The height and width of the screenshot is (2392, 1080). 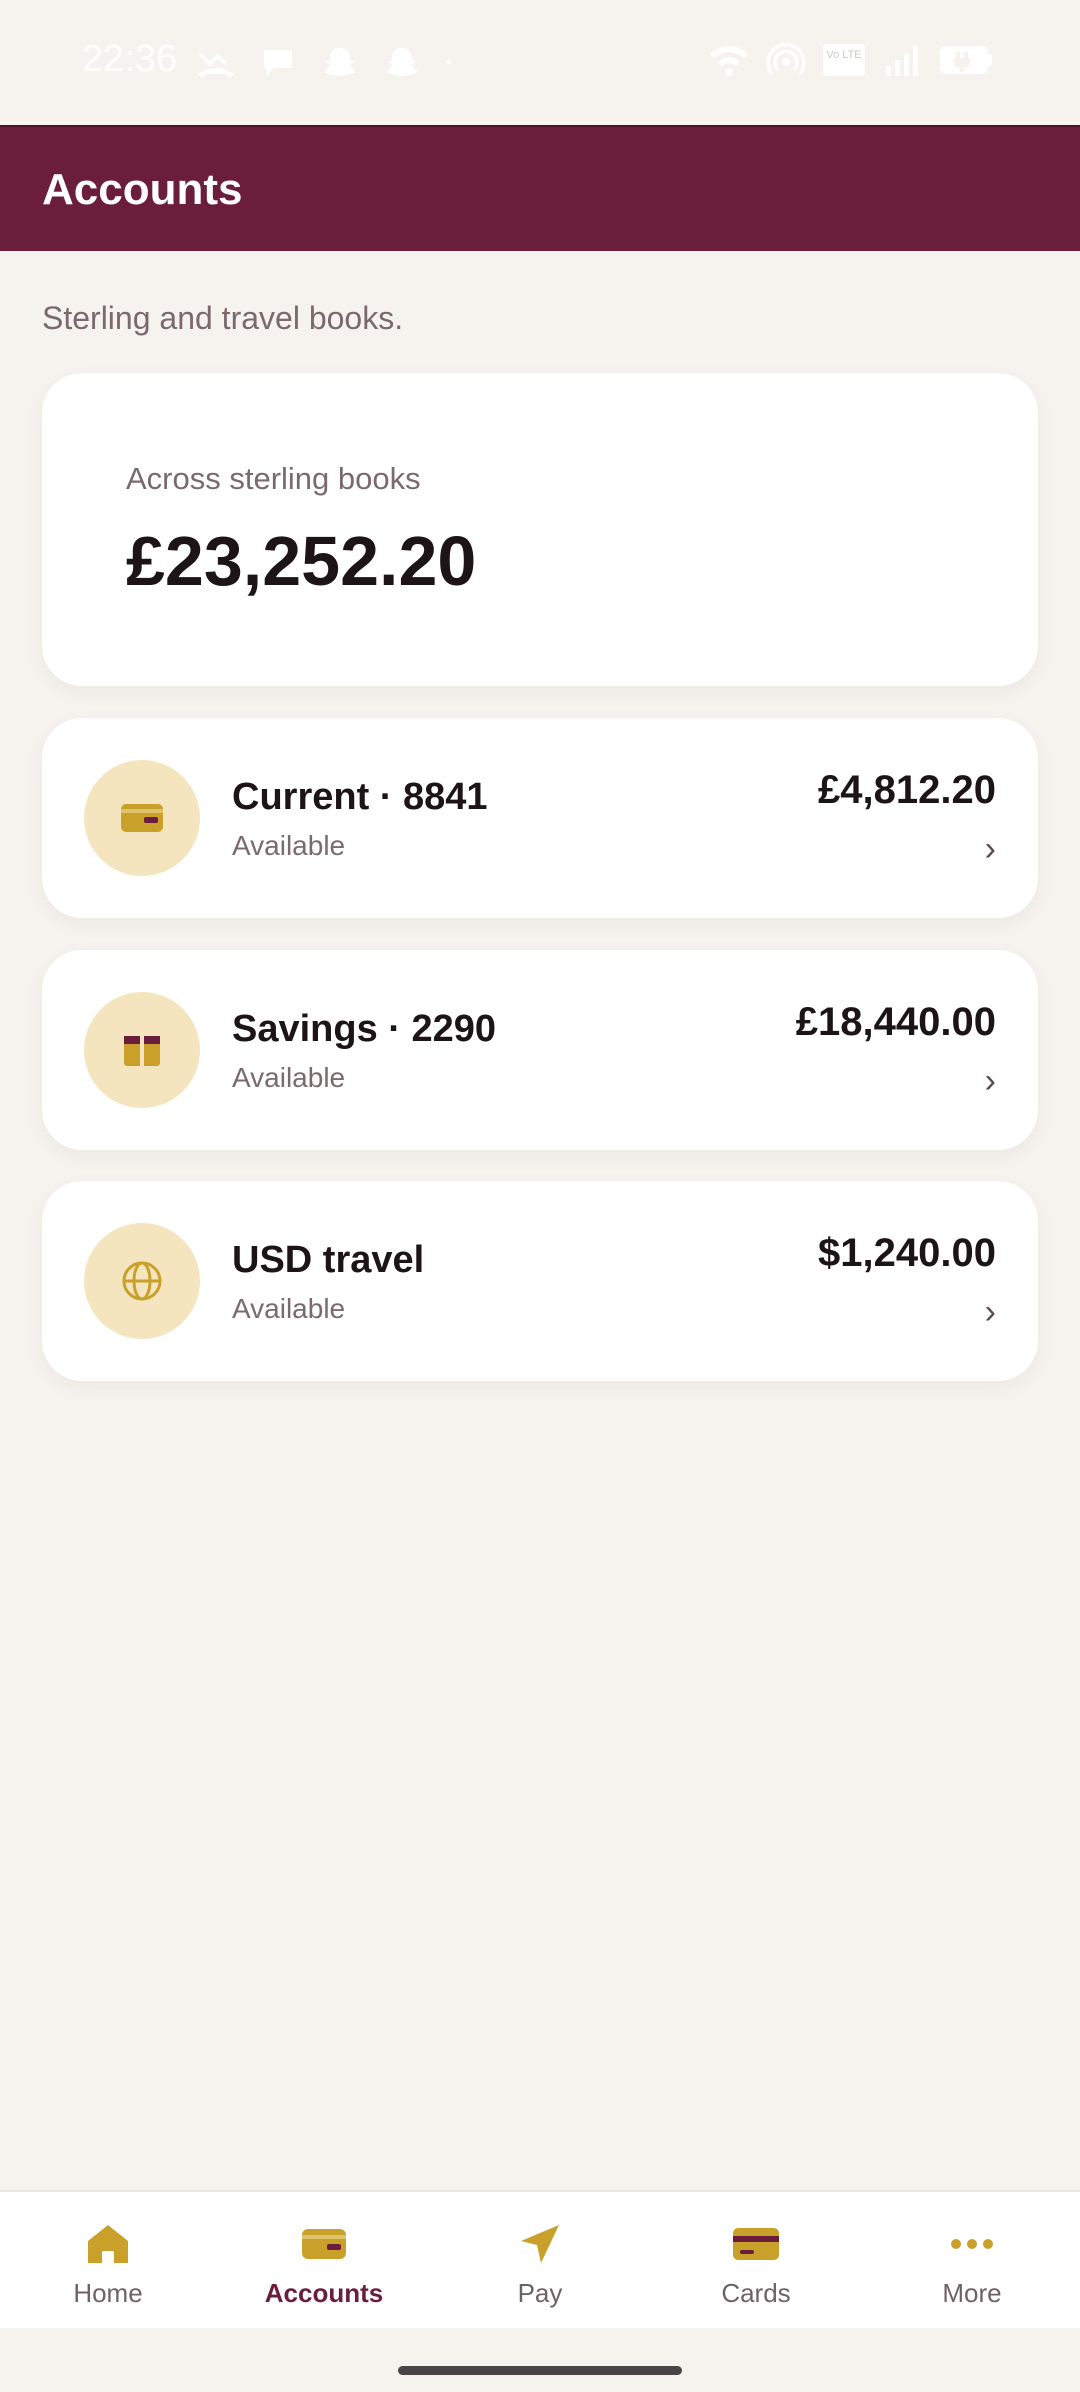 What do you see at coordinates (966, 60) in the screenshot?
I see `battery-charging-icon` at bounding box center [966, 60].